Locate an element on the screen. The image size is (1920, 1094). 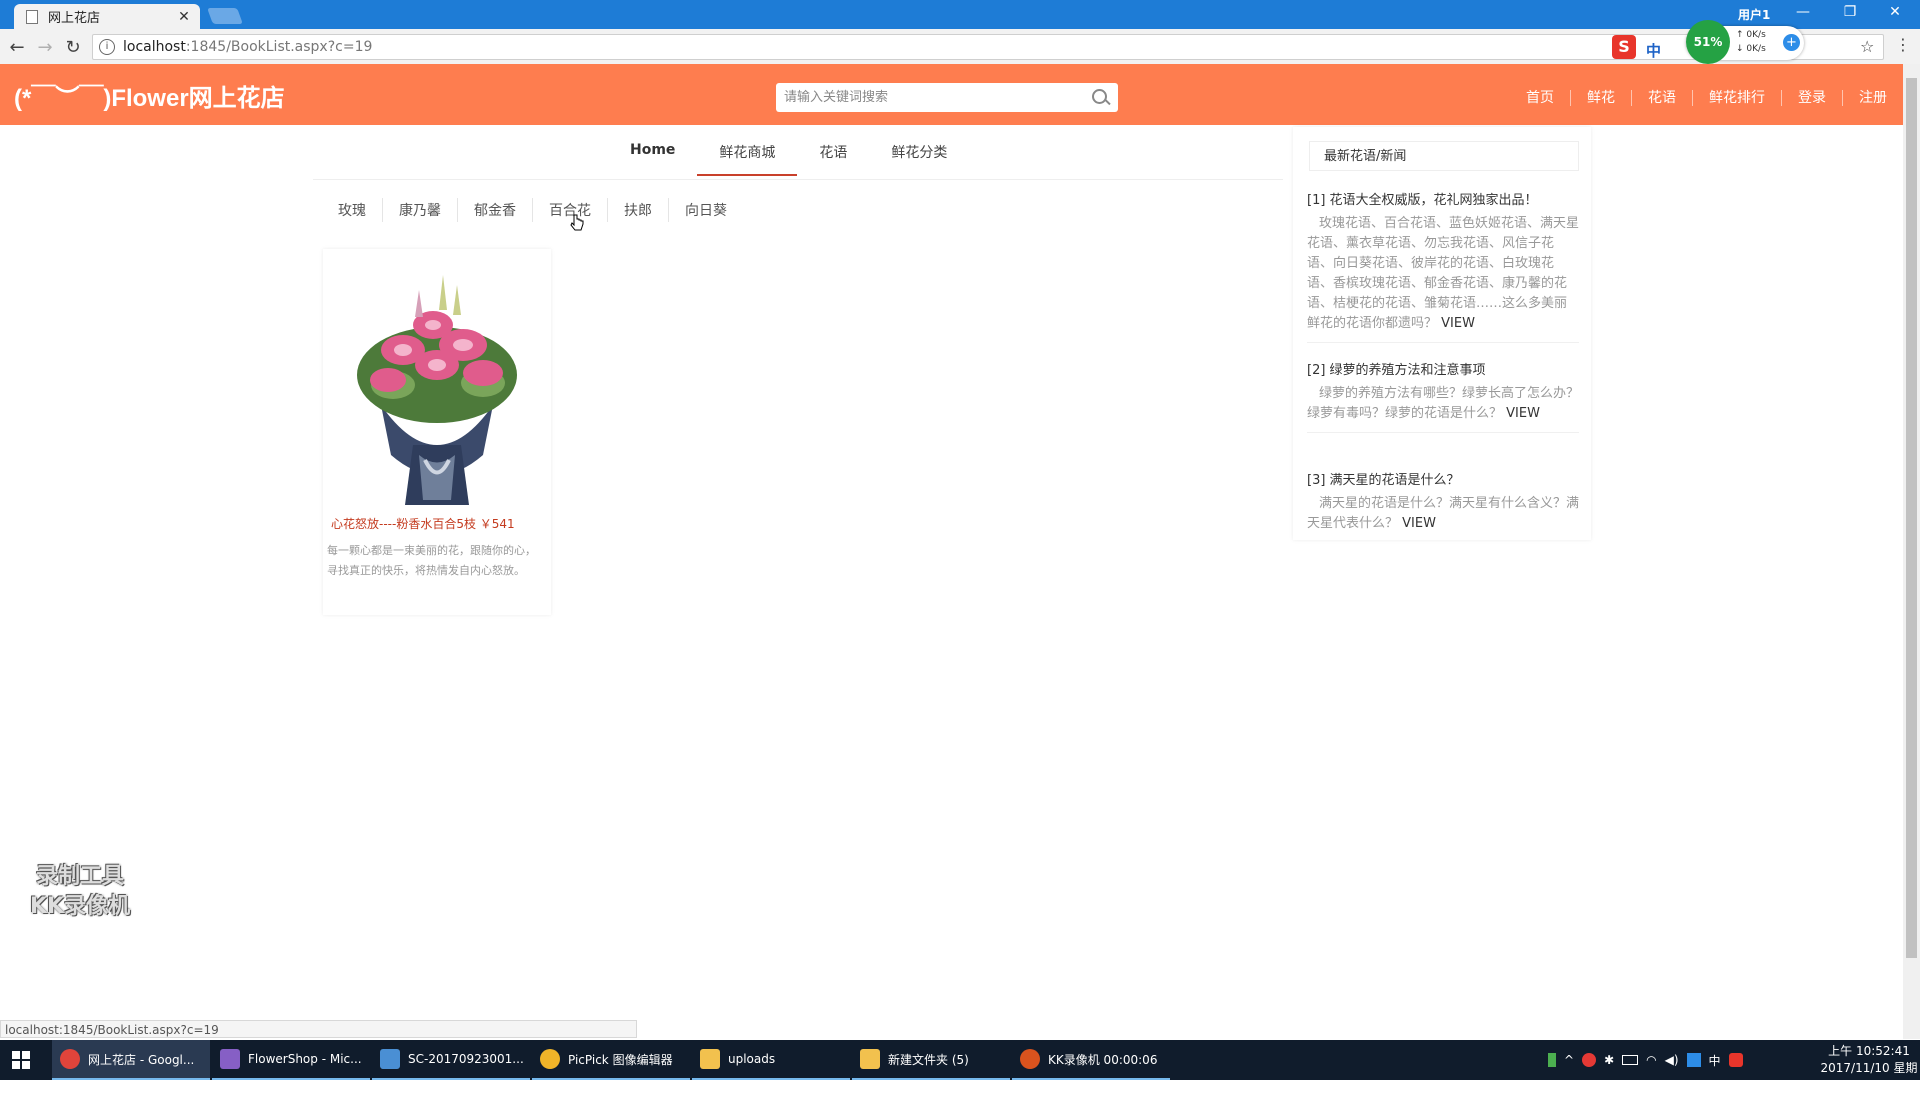
wifi-icon: ◠ is located at coordinates (1651, 1060).